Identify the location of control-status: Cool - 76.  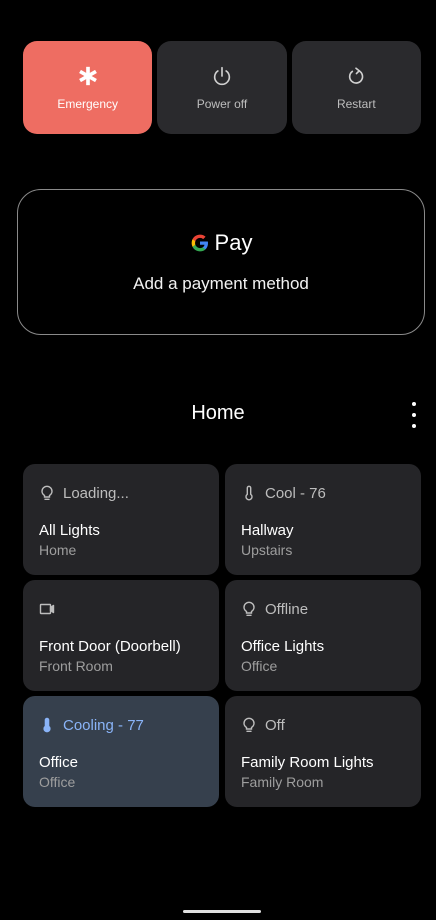
(323, 493).